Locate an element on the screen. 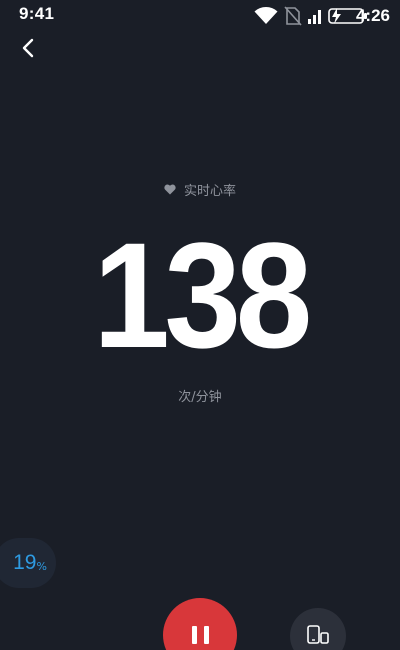  signal-icon is located at coordinates (314, 17).